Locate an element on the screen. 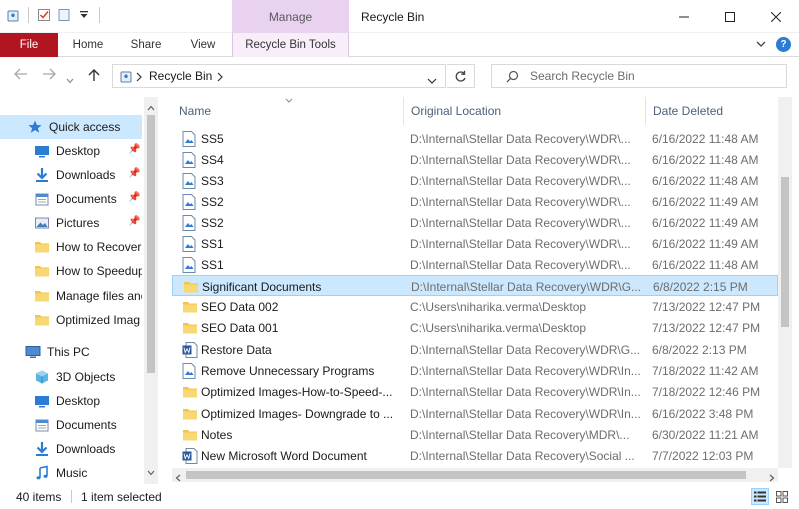 The image size is (799, 509). nav-pane-scroll-thumb is located at coordinates (151, 244).